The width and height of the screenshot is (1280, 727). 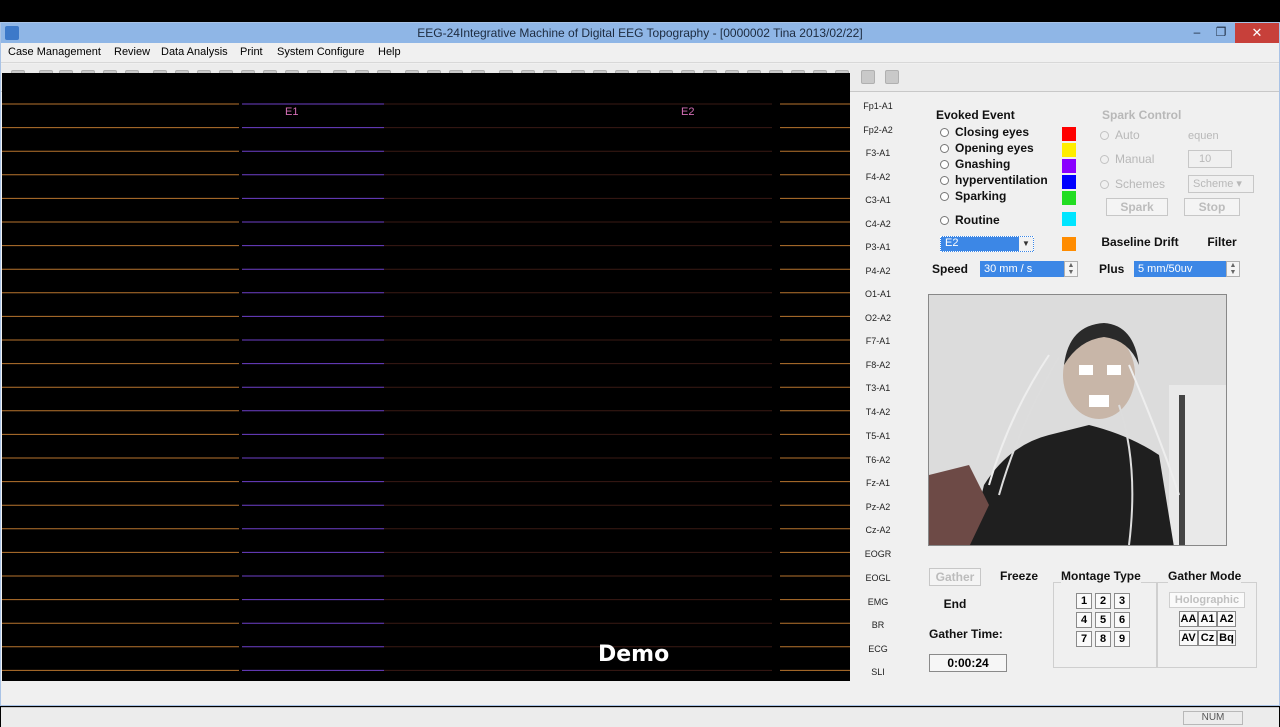 I want to click on minimize-button: –, so click(x=1197, y=32).